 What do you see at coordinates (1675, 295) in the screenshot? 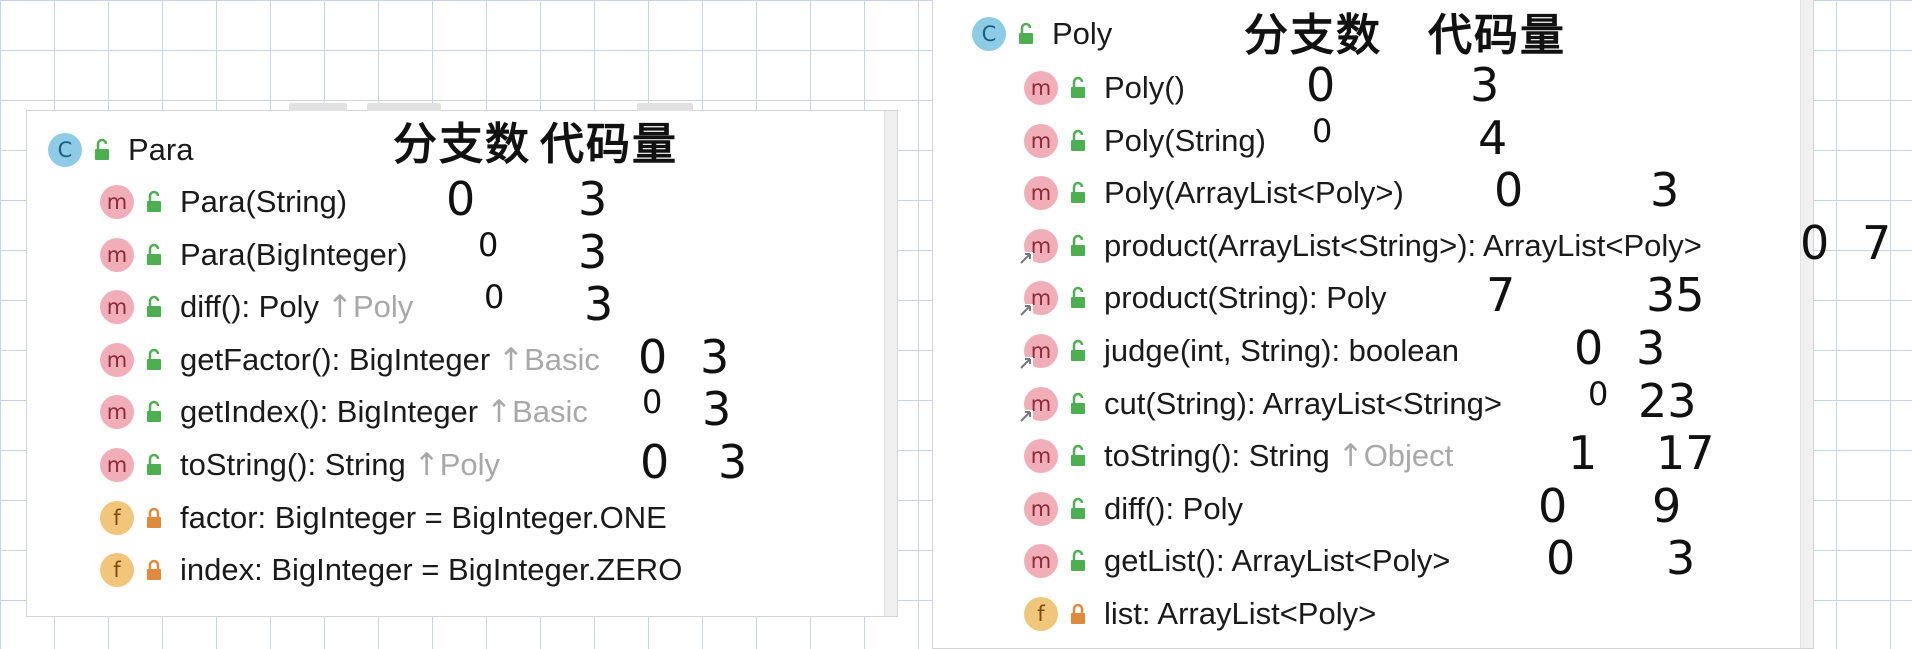
I see `handwritten-line-count: 35` at bounding box center [1675, 295].